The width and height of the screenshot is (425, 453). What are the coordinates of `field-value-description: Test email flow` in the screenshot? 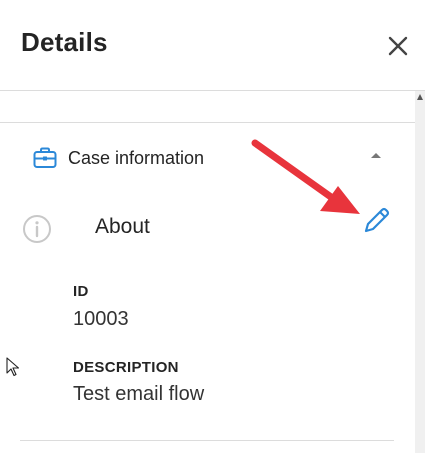 It's located at (139, 394).